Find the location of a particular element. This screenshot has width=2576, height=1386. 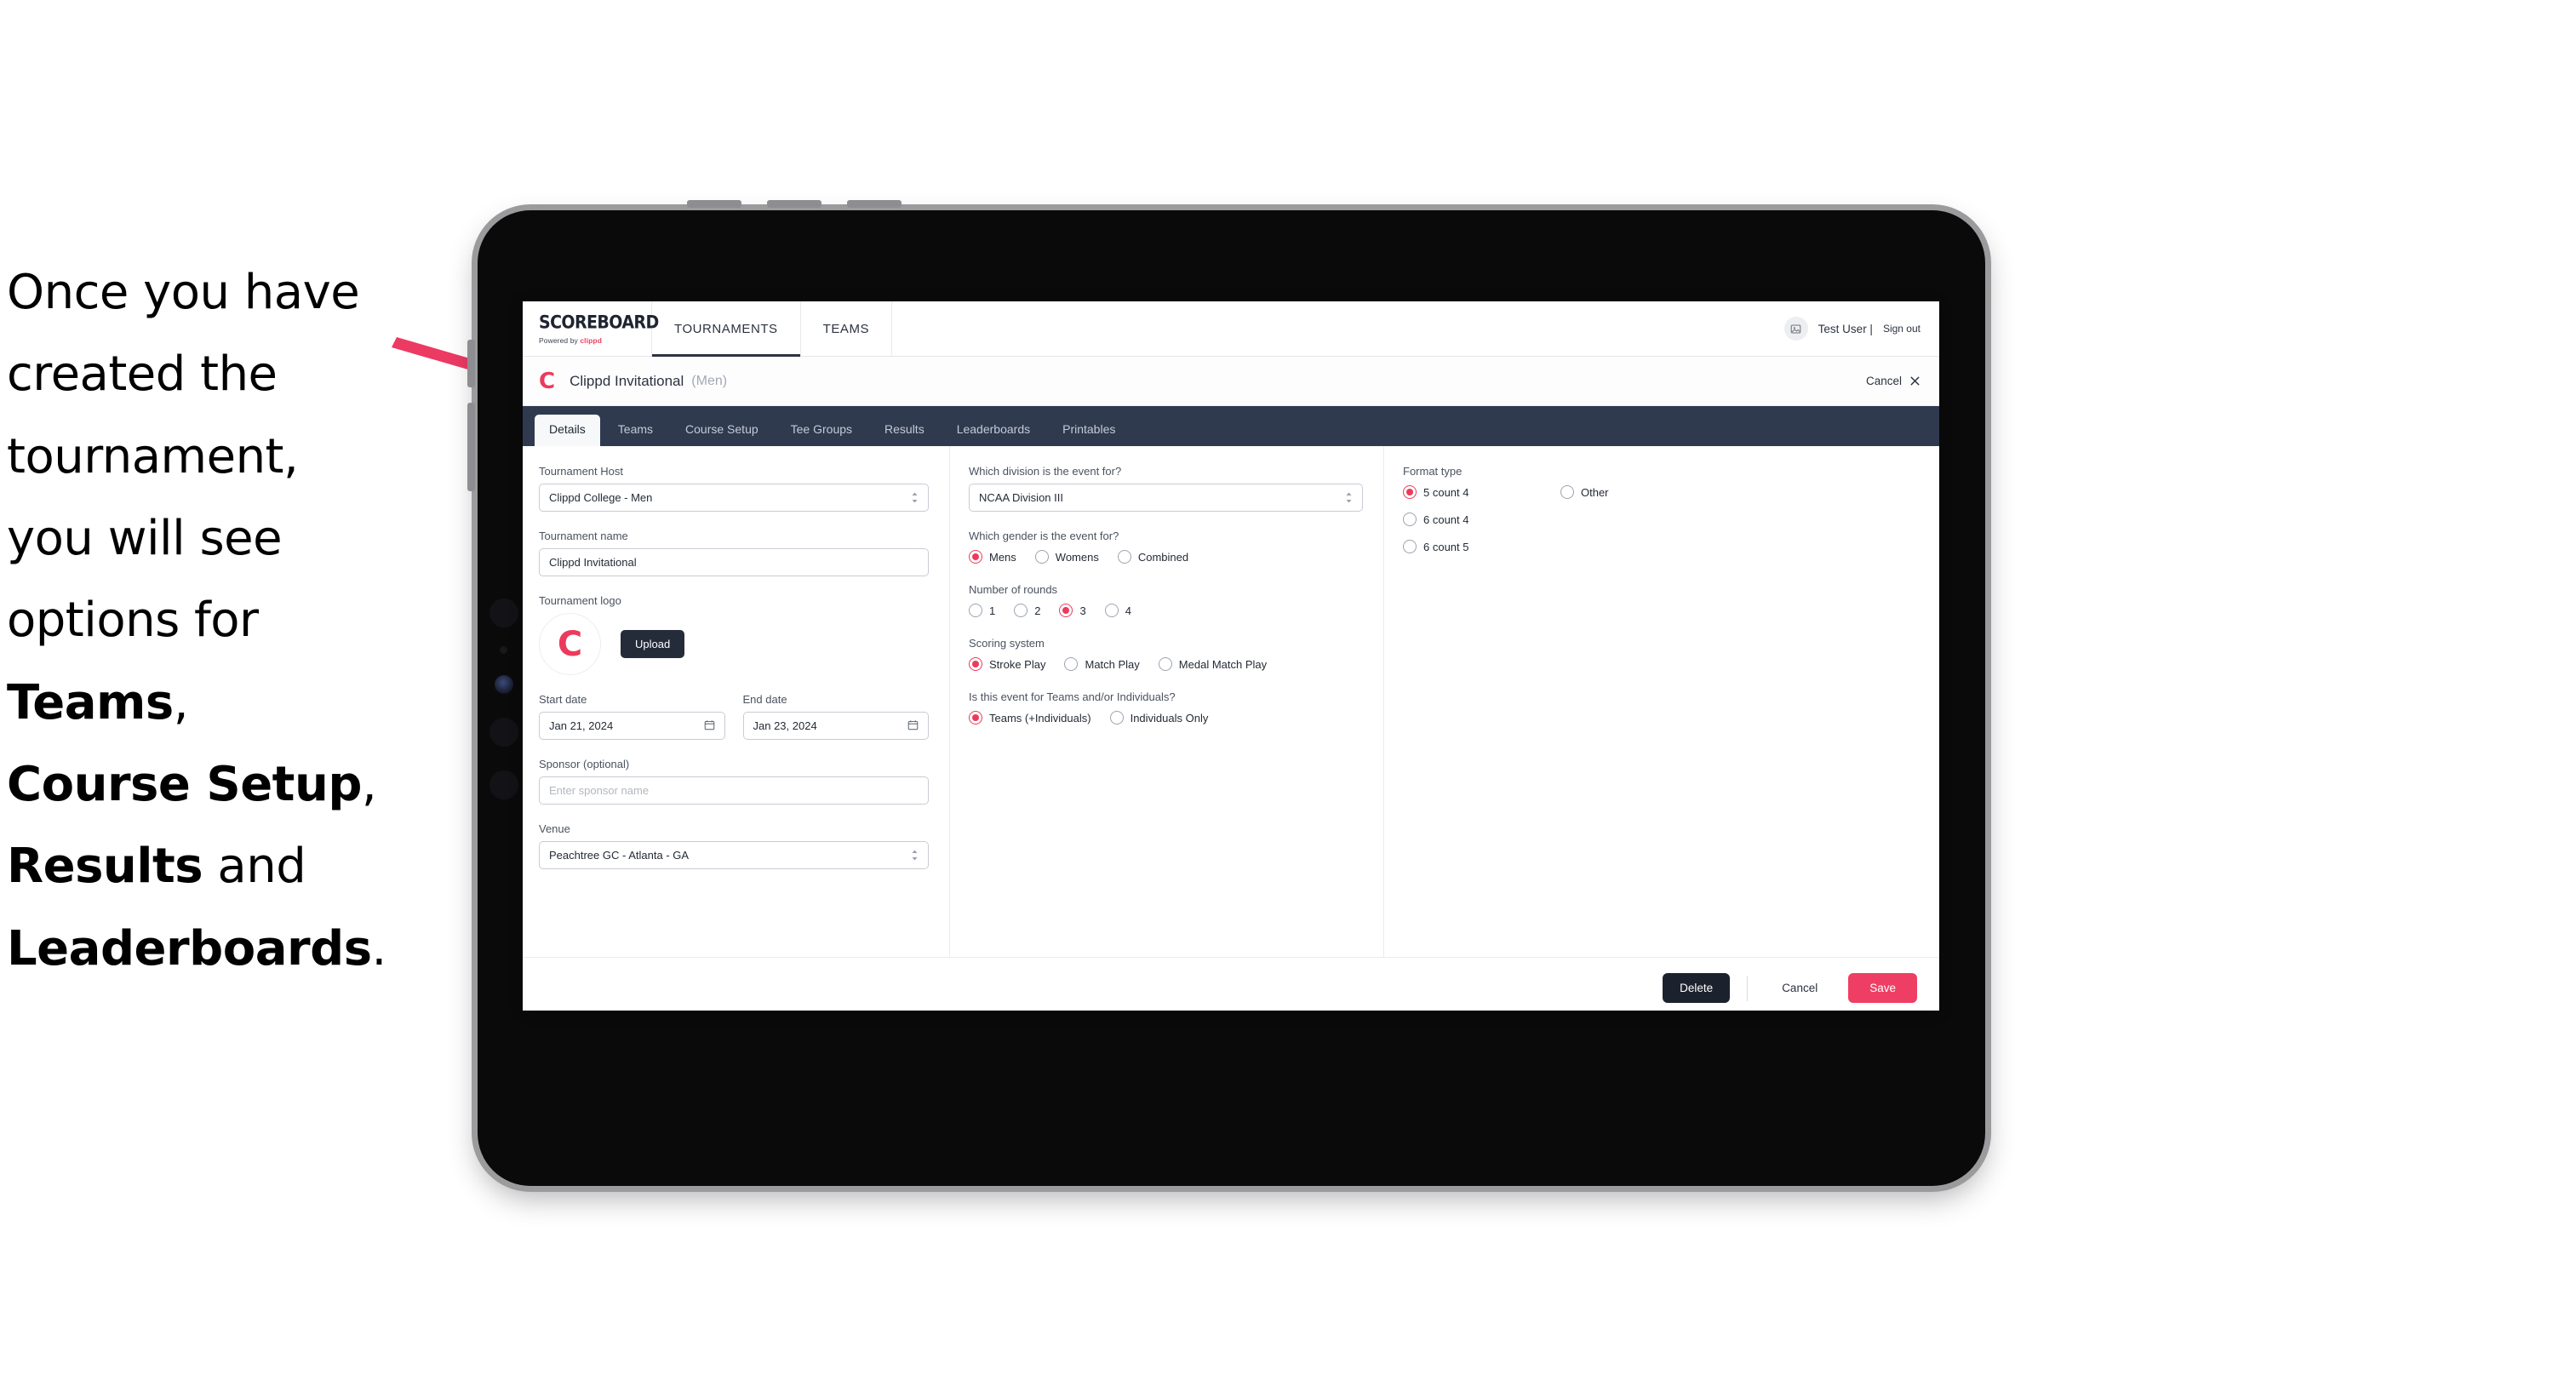

radio-gender-womens-label: Womens is located at coordinates (1077, 557).